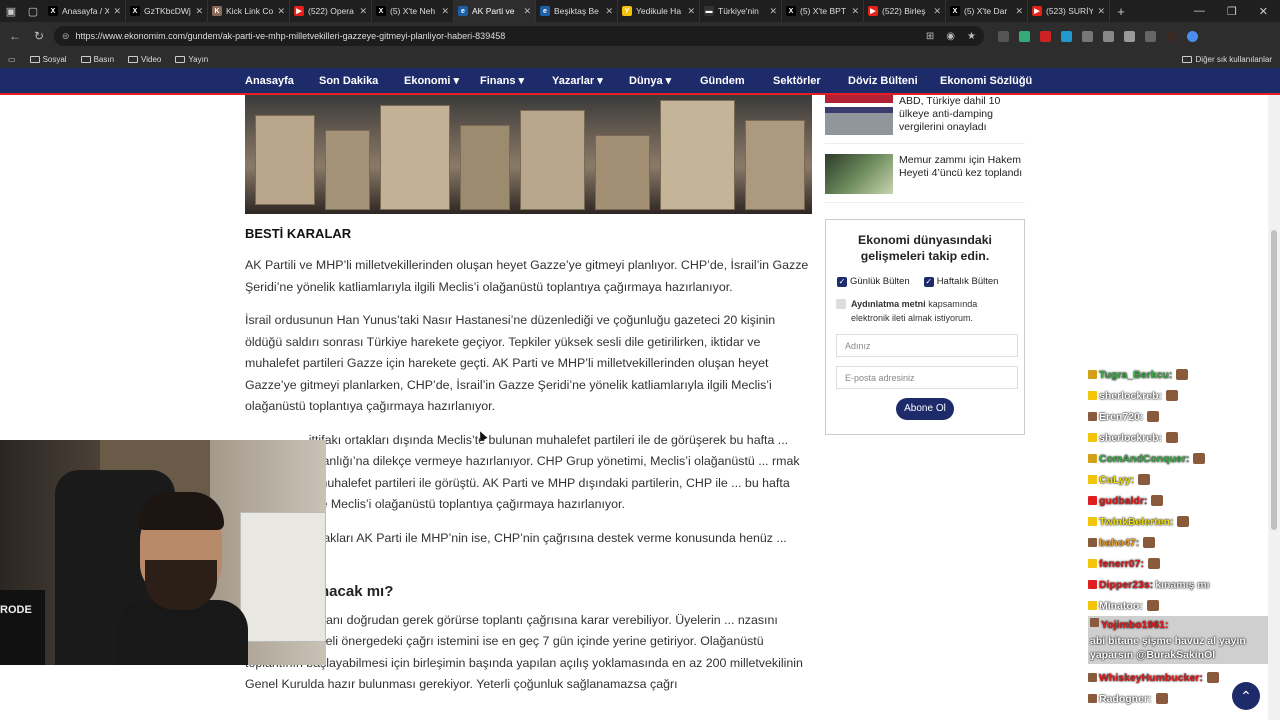  Describe the element at coordinates (331, 11) in the screenshot. I see `browser-tab: ▶ (522) Opera ✕` at that location.